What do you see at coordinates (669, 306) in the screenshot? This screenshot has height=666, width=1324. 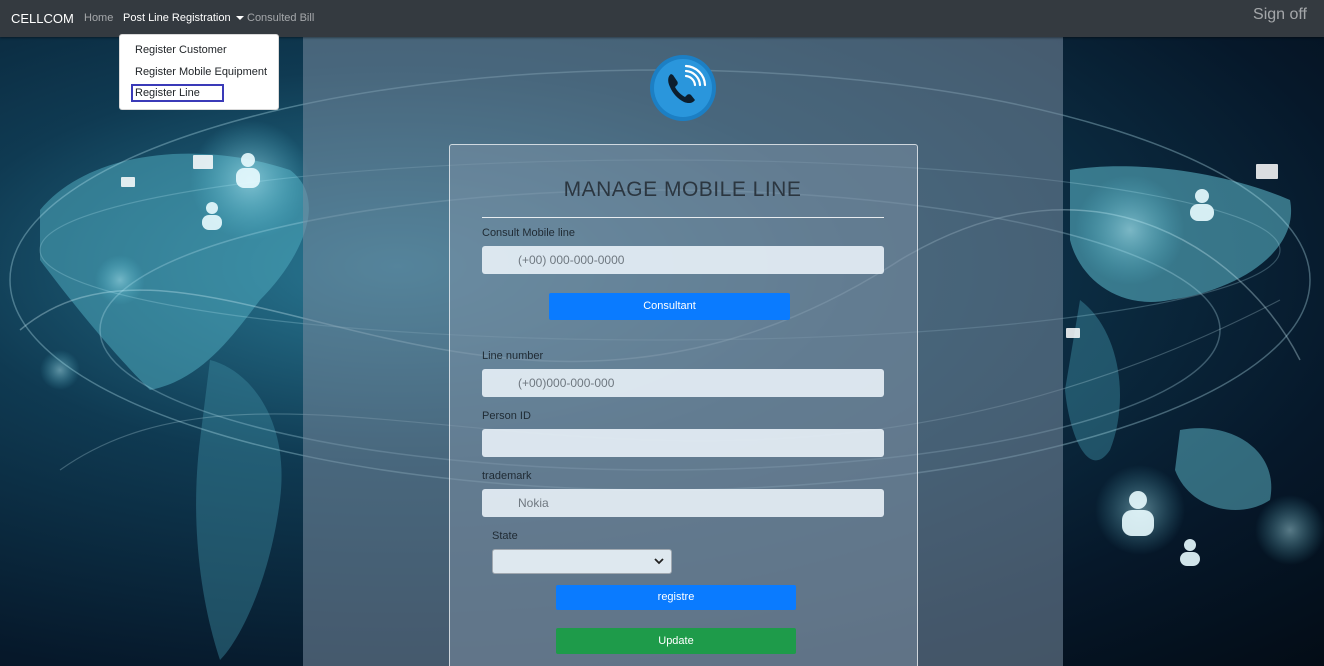 I see `consult-button: Consultant` at bounding box center [669, 306].